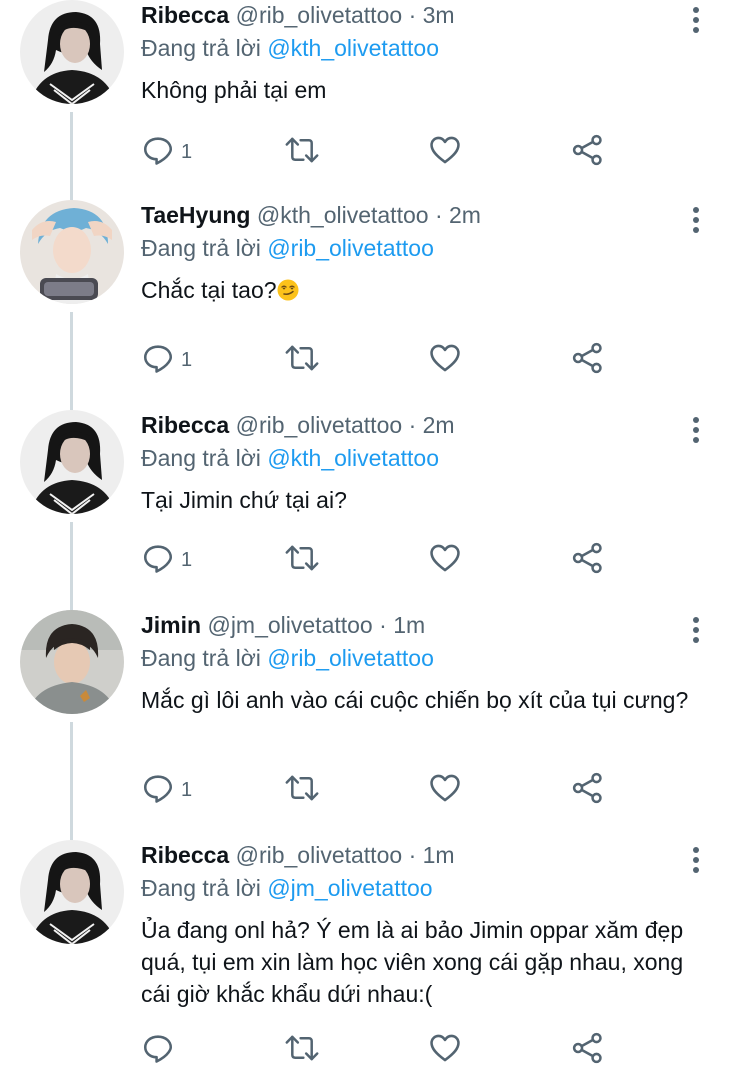 The width and height of the screenshot is (750, 1070). What do you see at coordinates (288, 289) in the screenshot?
I see `smirking-face-emoji` at bounding box center [288, 289].